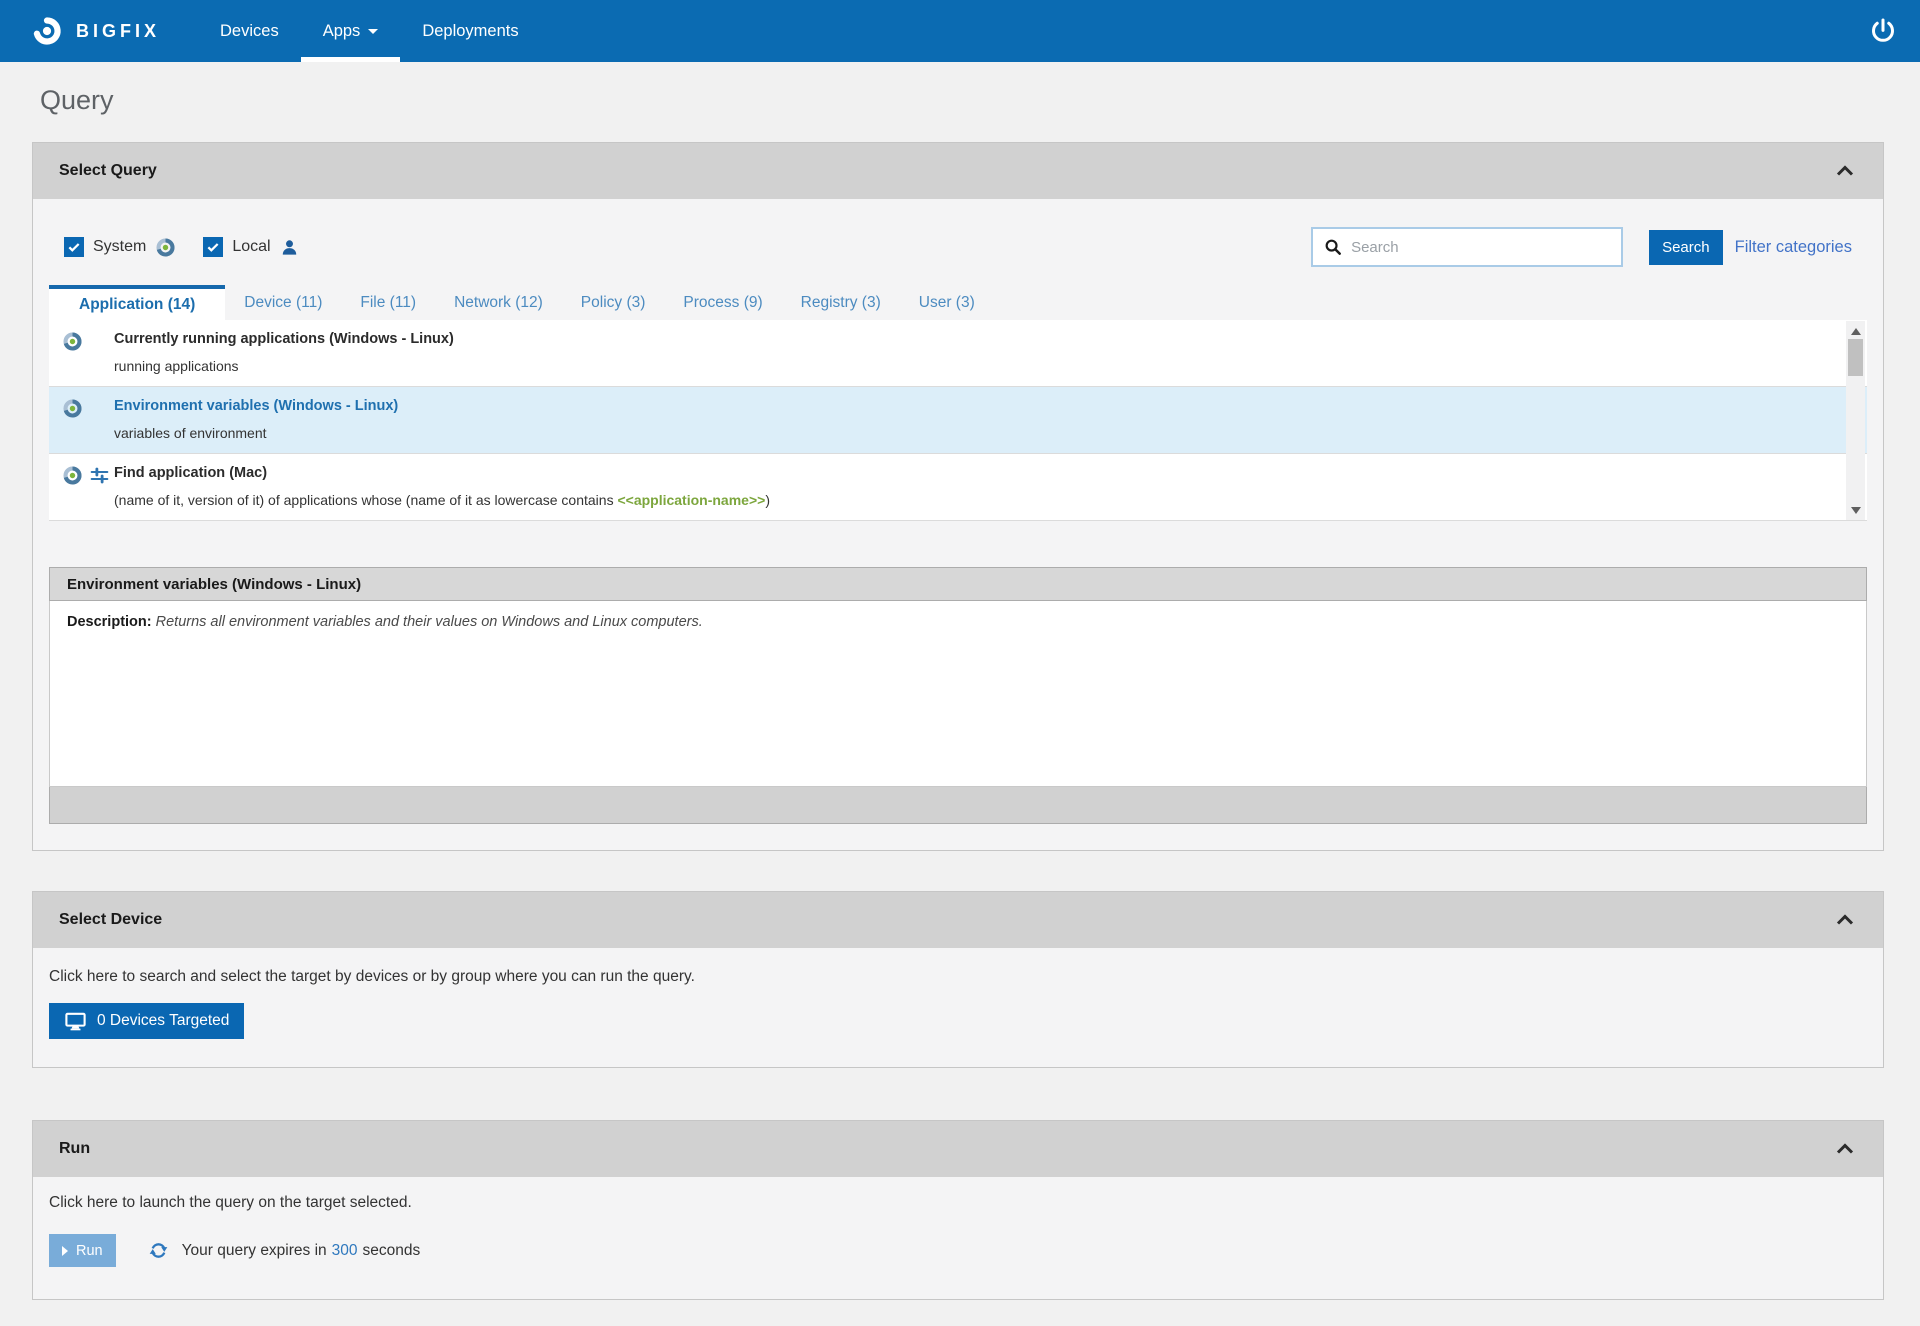 The height and width of the screenshot is (1326, 1920). Describe the element at coordinates (163, 1020) in the screenshot. I see `devices-targeted-label: 0 Devices Targeted` at that location.